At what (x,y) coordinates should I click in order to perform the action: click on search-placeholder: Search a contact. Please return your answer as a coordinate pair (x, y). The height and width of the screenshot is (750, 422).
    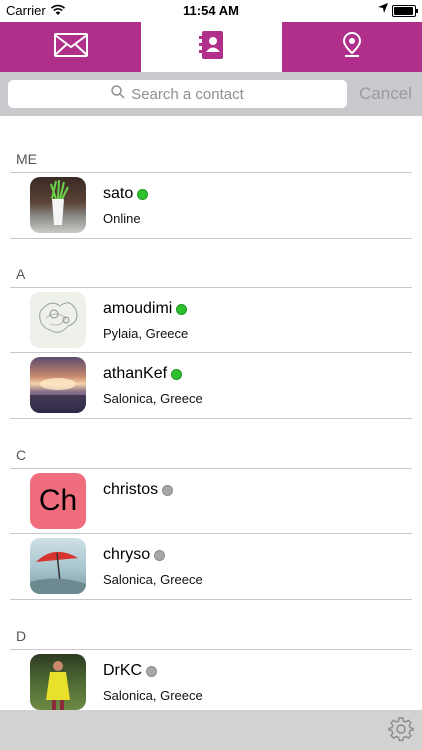
    Looking at the image, I should click on (187, 94).